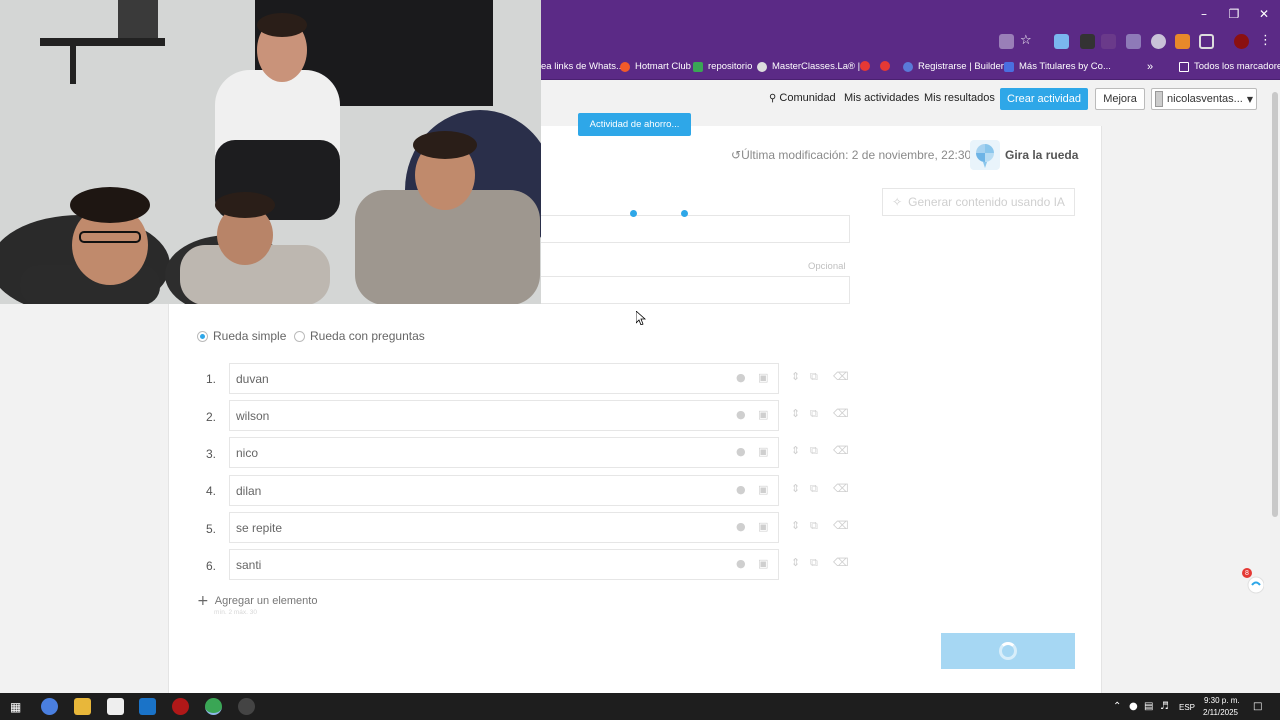  Describe the element at coordinates (359, 336) in the screenshot. I see `radio-question-wheel: Rueda con preguntas` at that location.